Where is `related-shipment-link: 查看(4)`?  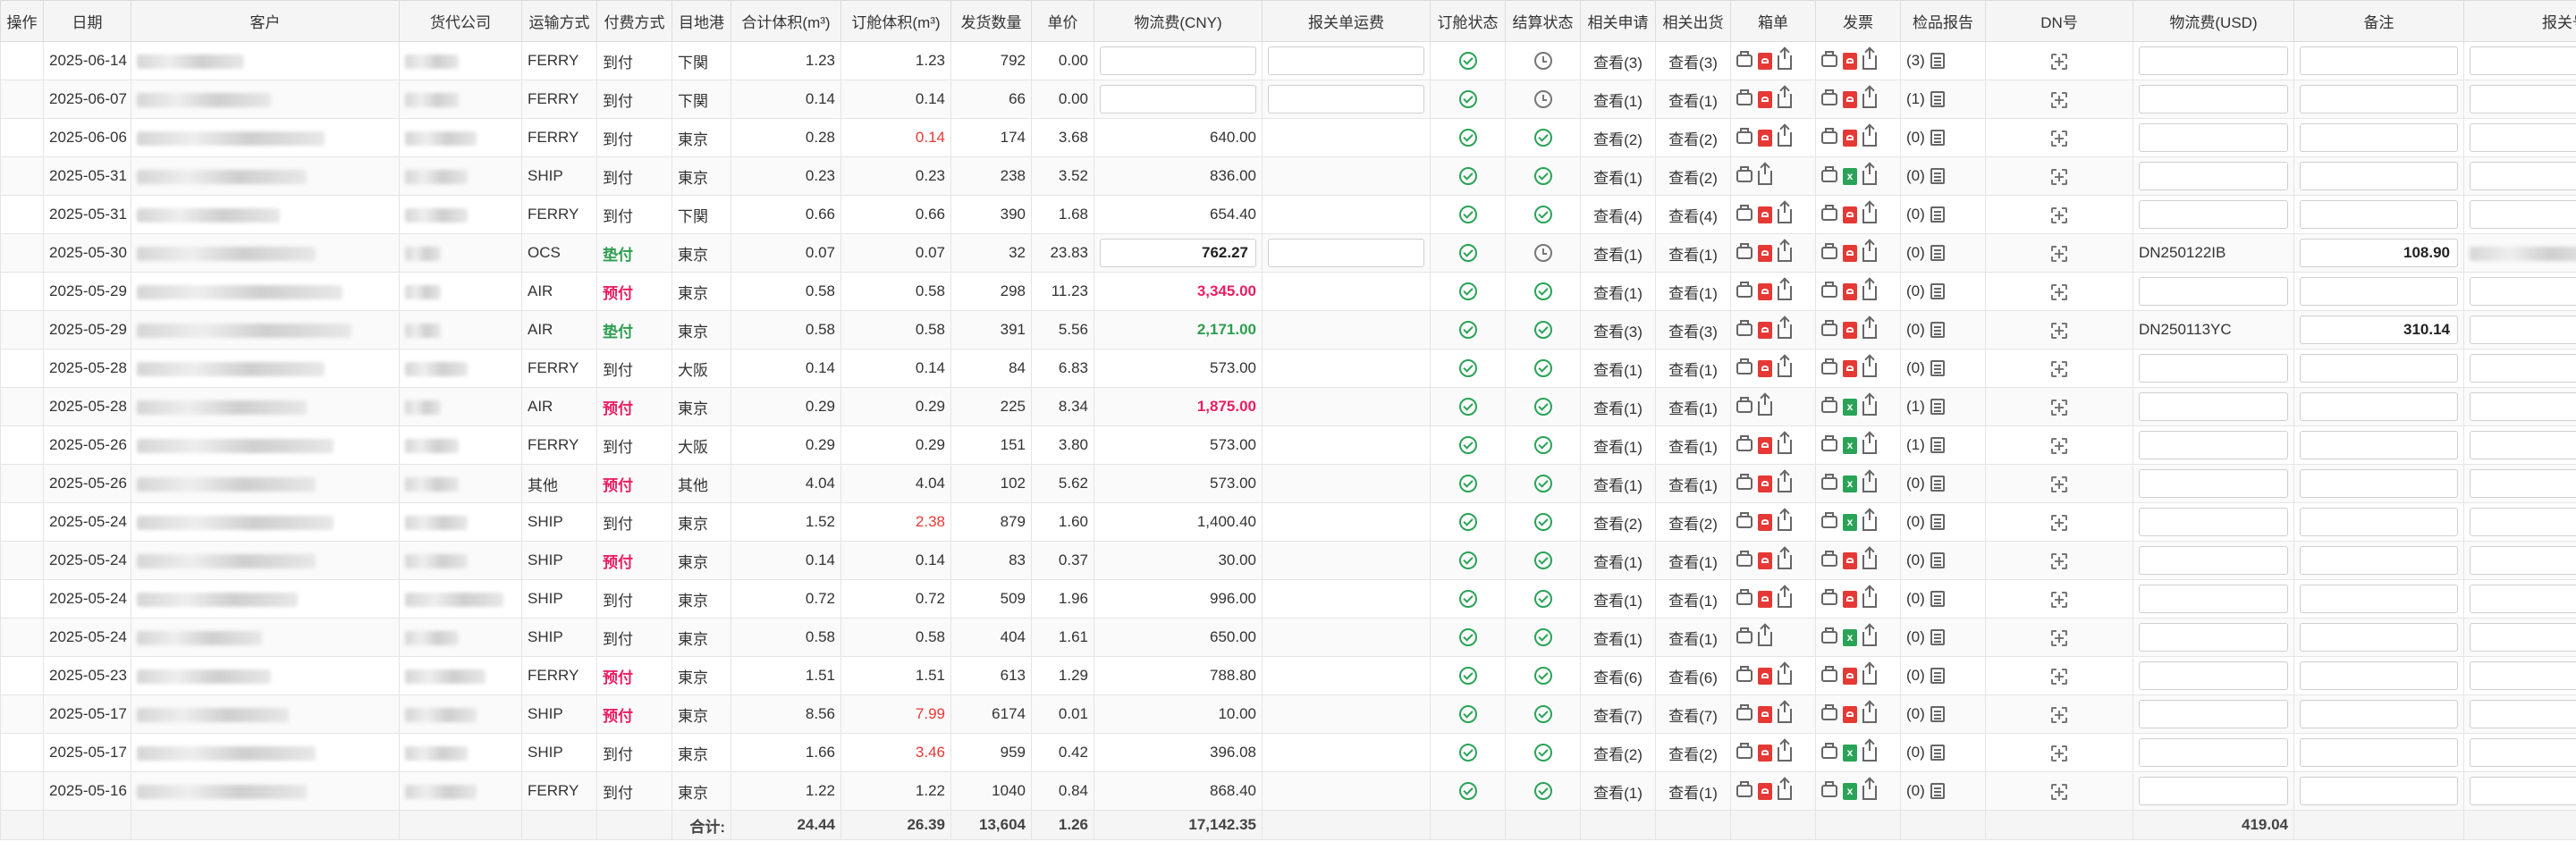 related-shipment-link: 查看(4) is located at coordinates (1693, 214).